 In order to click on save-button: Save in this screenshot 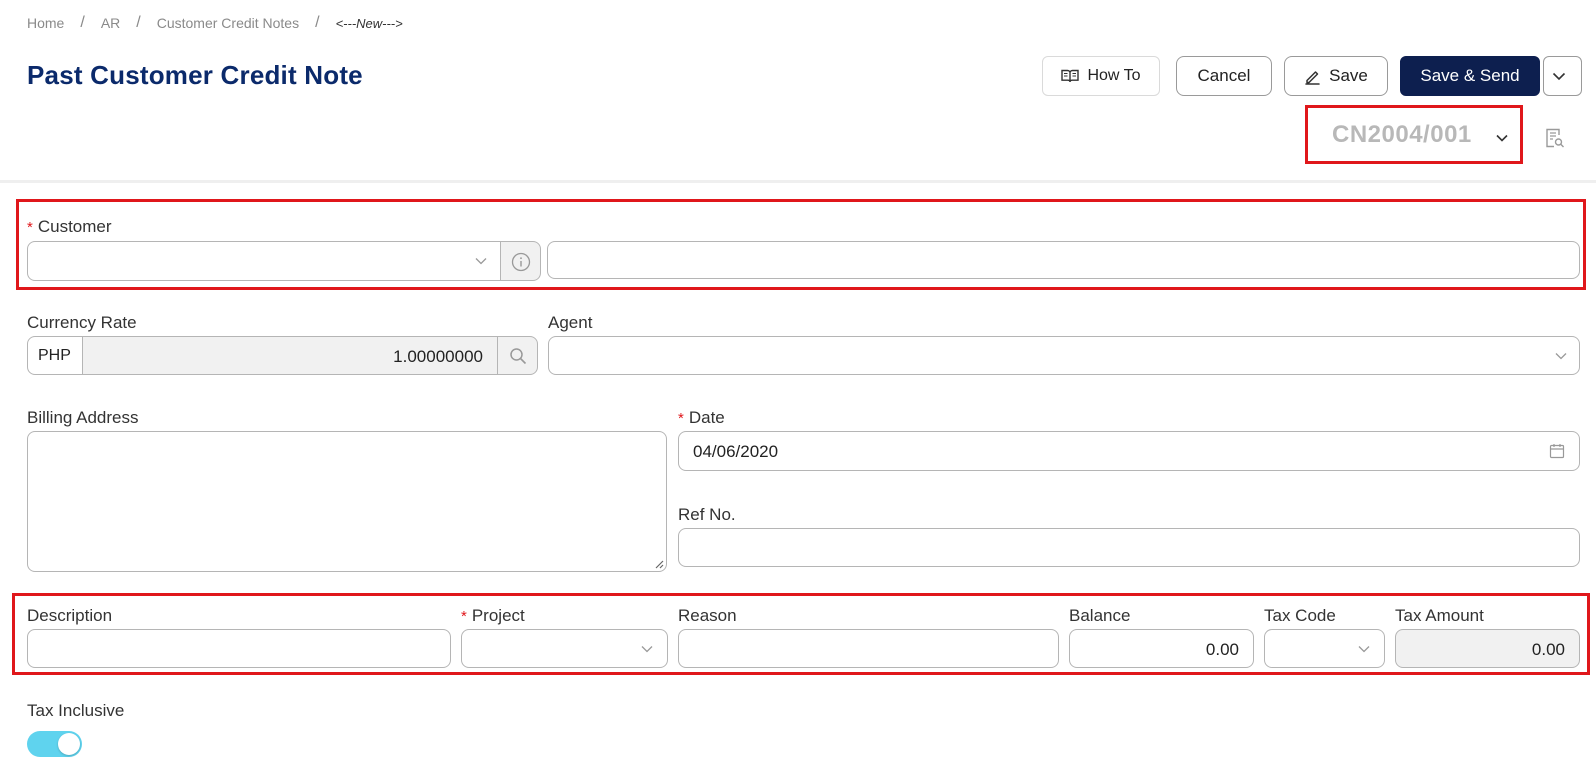, I will do `click(1336, 76)`.